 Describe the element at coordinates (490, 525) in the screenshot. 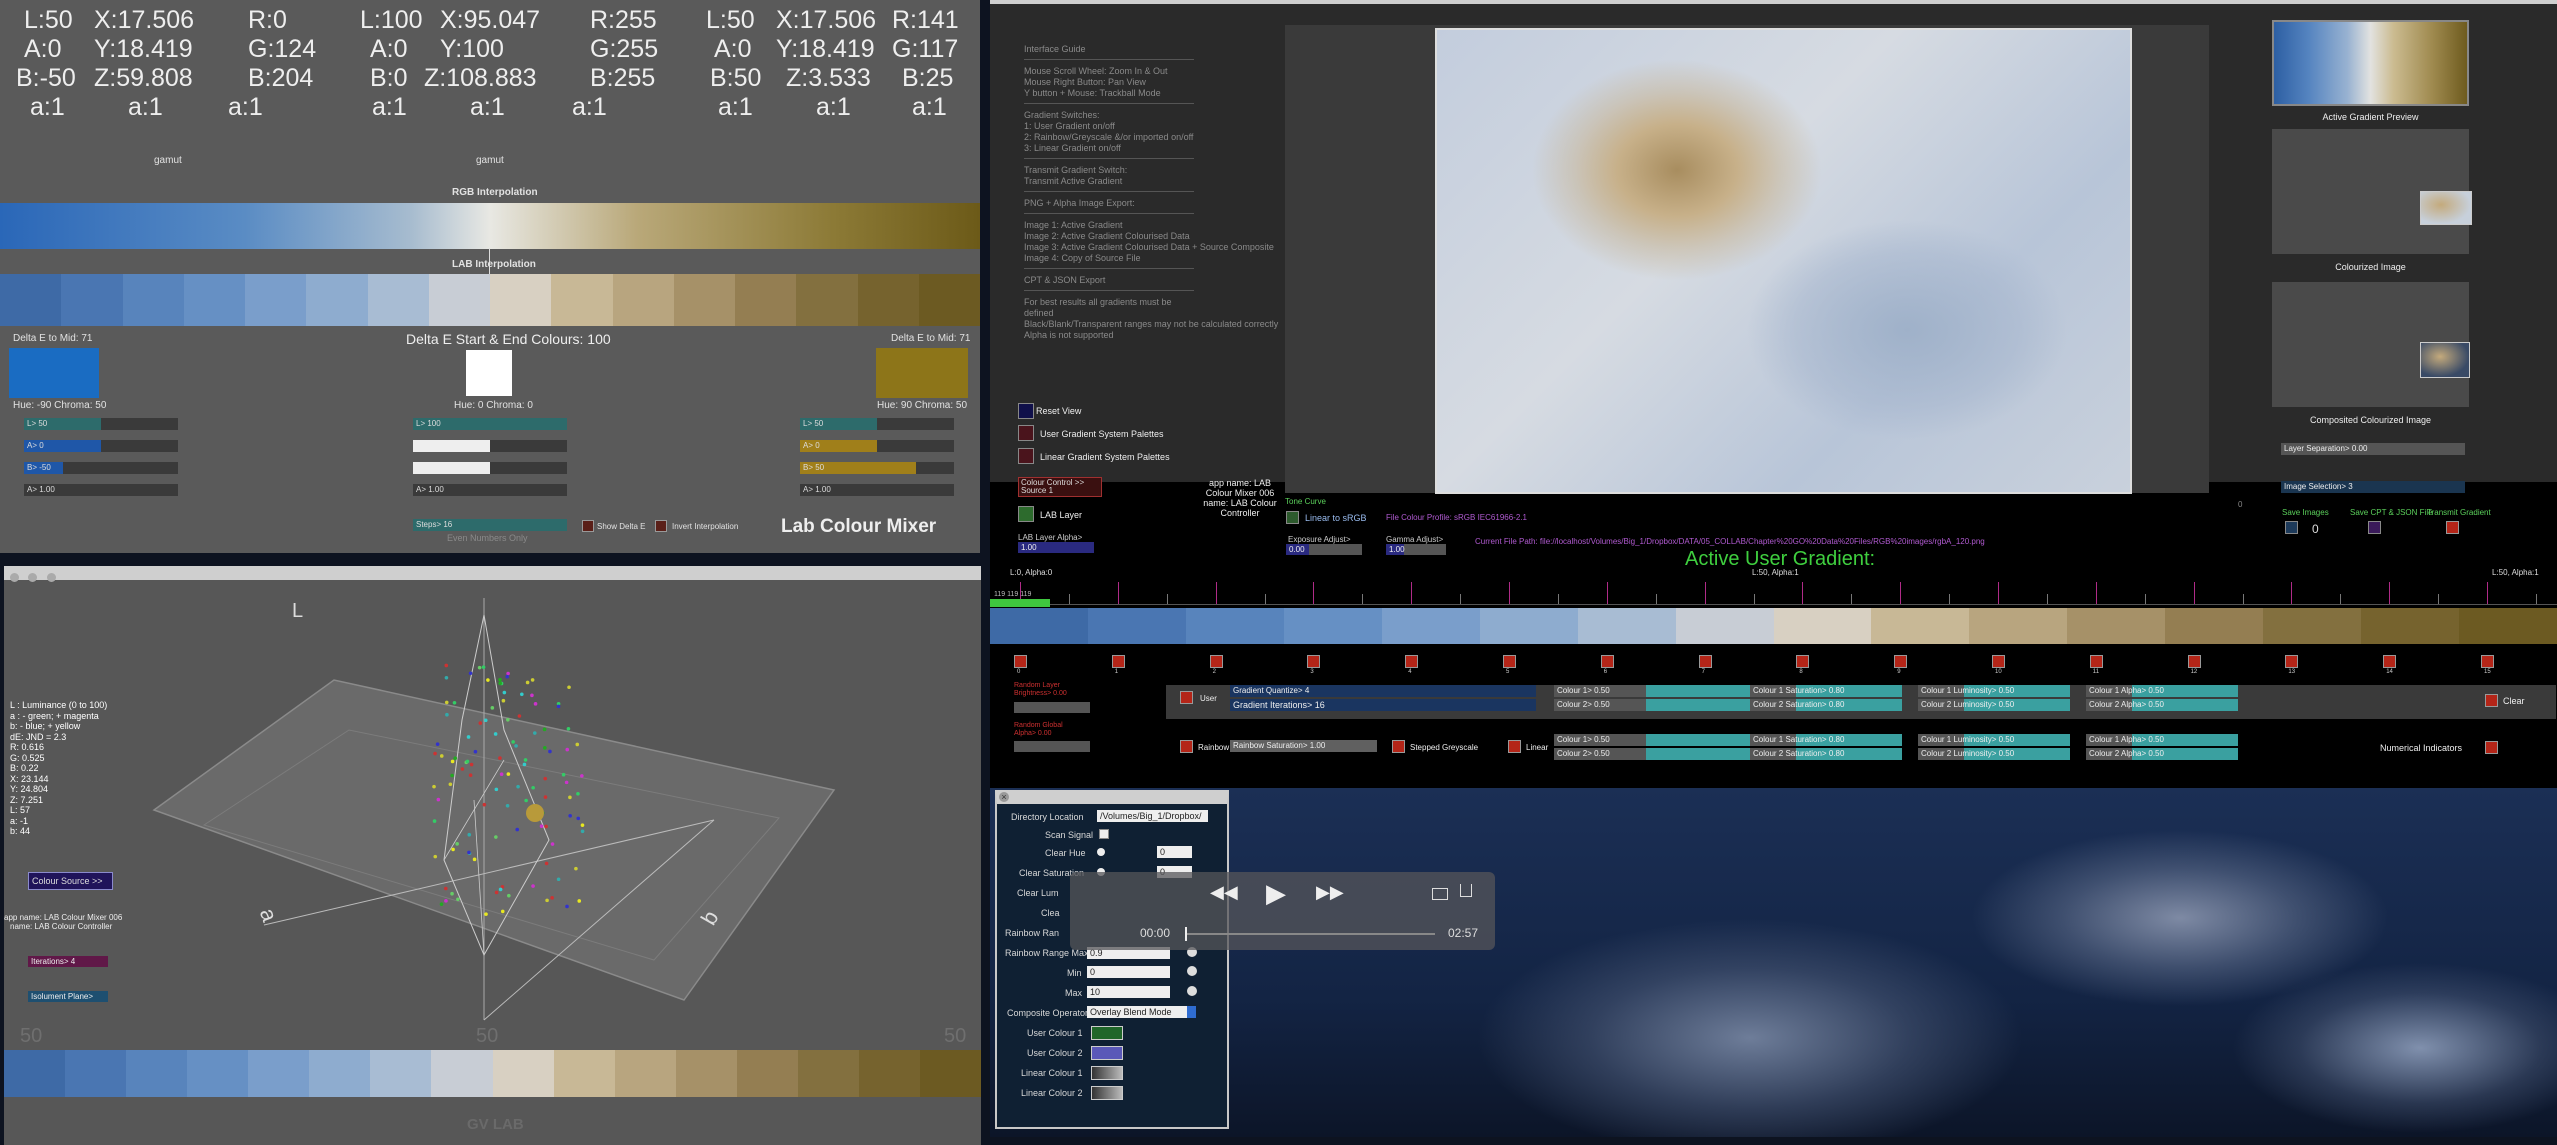

I see `steps-slider: Steps> 16` at that location.